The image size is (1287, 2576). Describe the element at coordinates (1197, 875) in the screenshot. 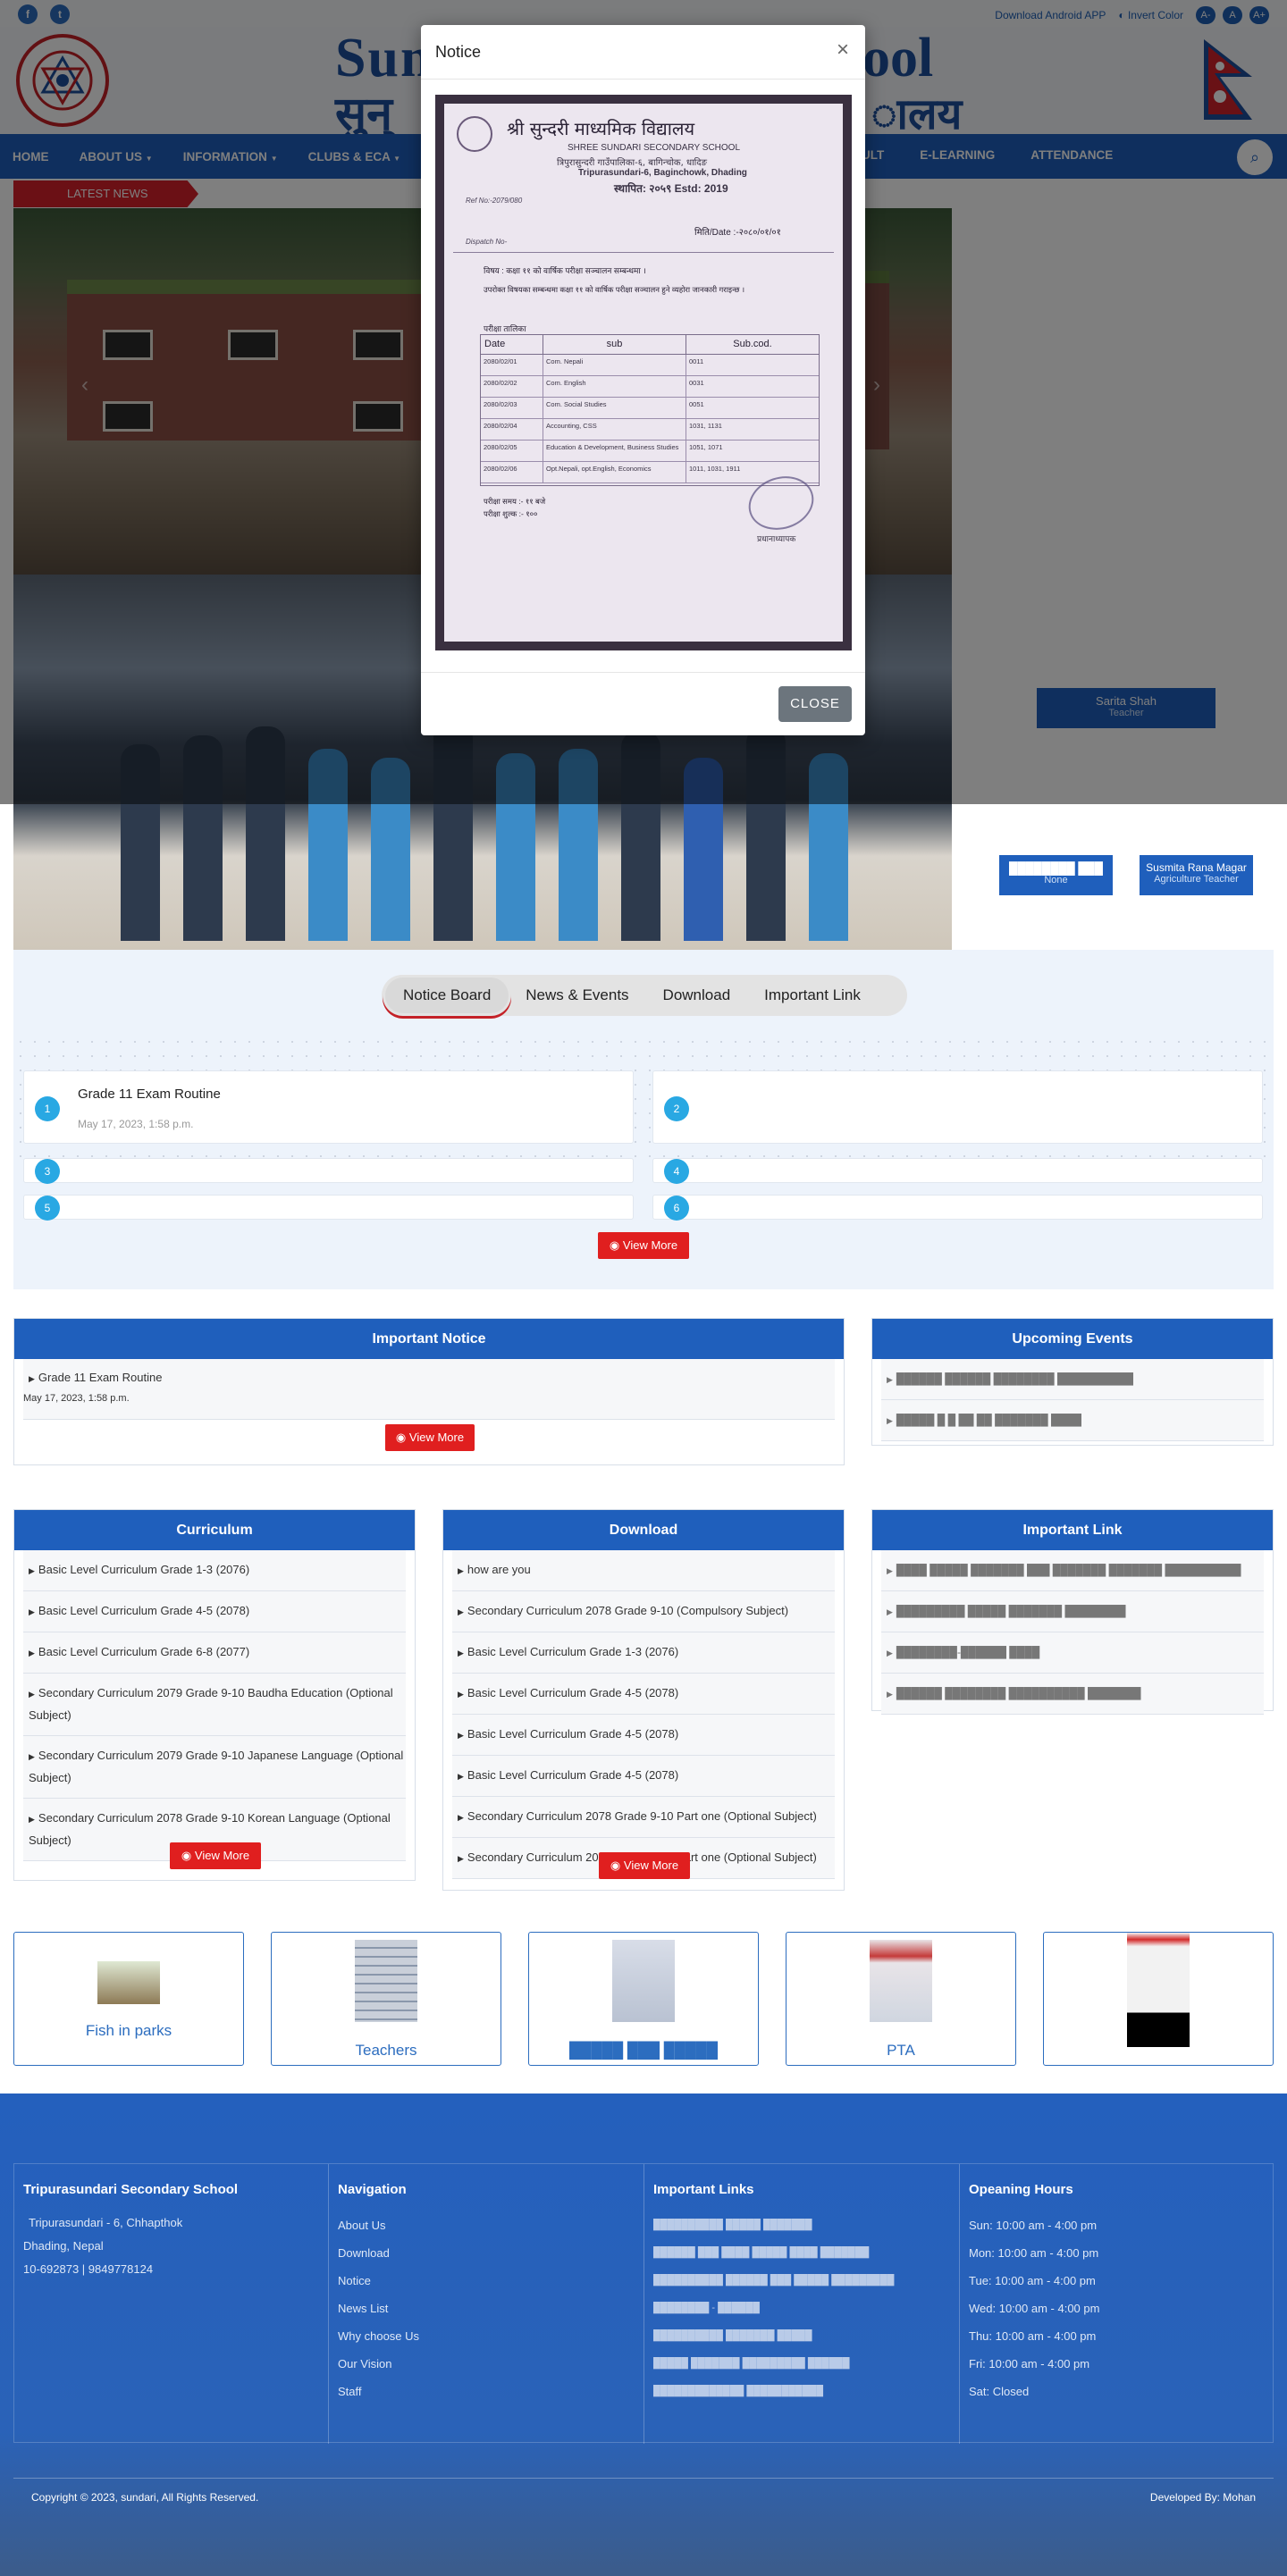

I see `staff-card-susmita-rana-magar: Susmita Rana Magar Agriculture Teacher` at that location.